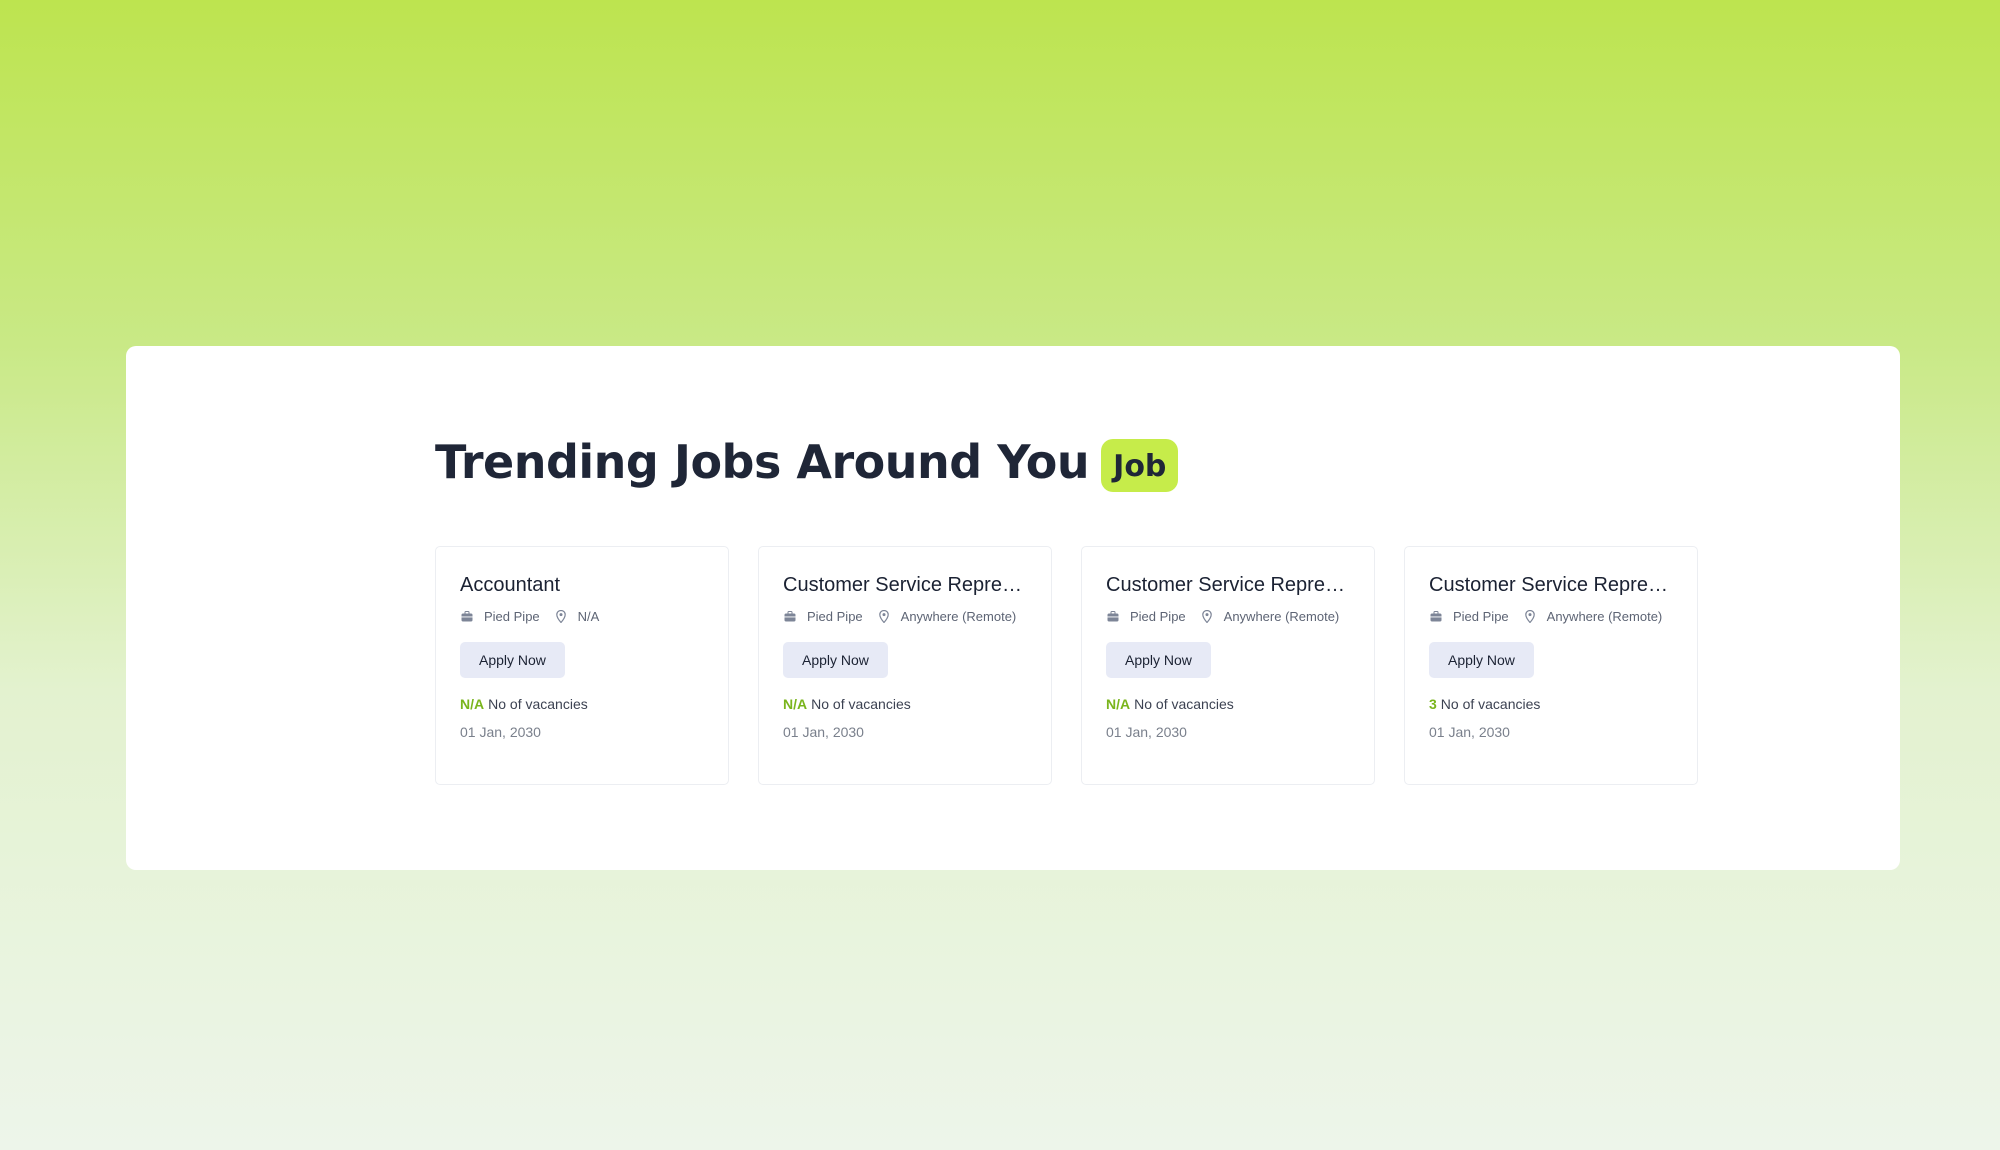  Describe the element at coordinates (1140, 465) in the screenshot. I see `job-badge: Job` at that location.